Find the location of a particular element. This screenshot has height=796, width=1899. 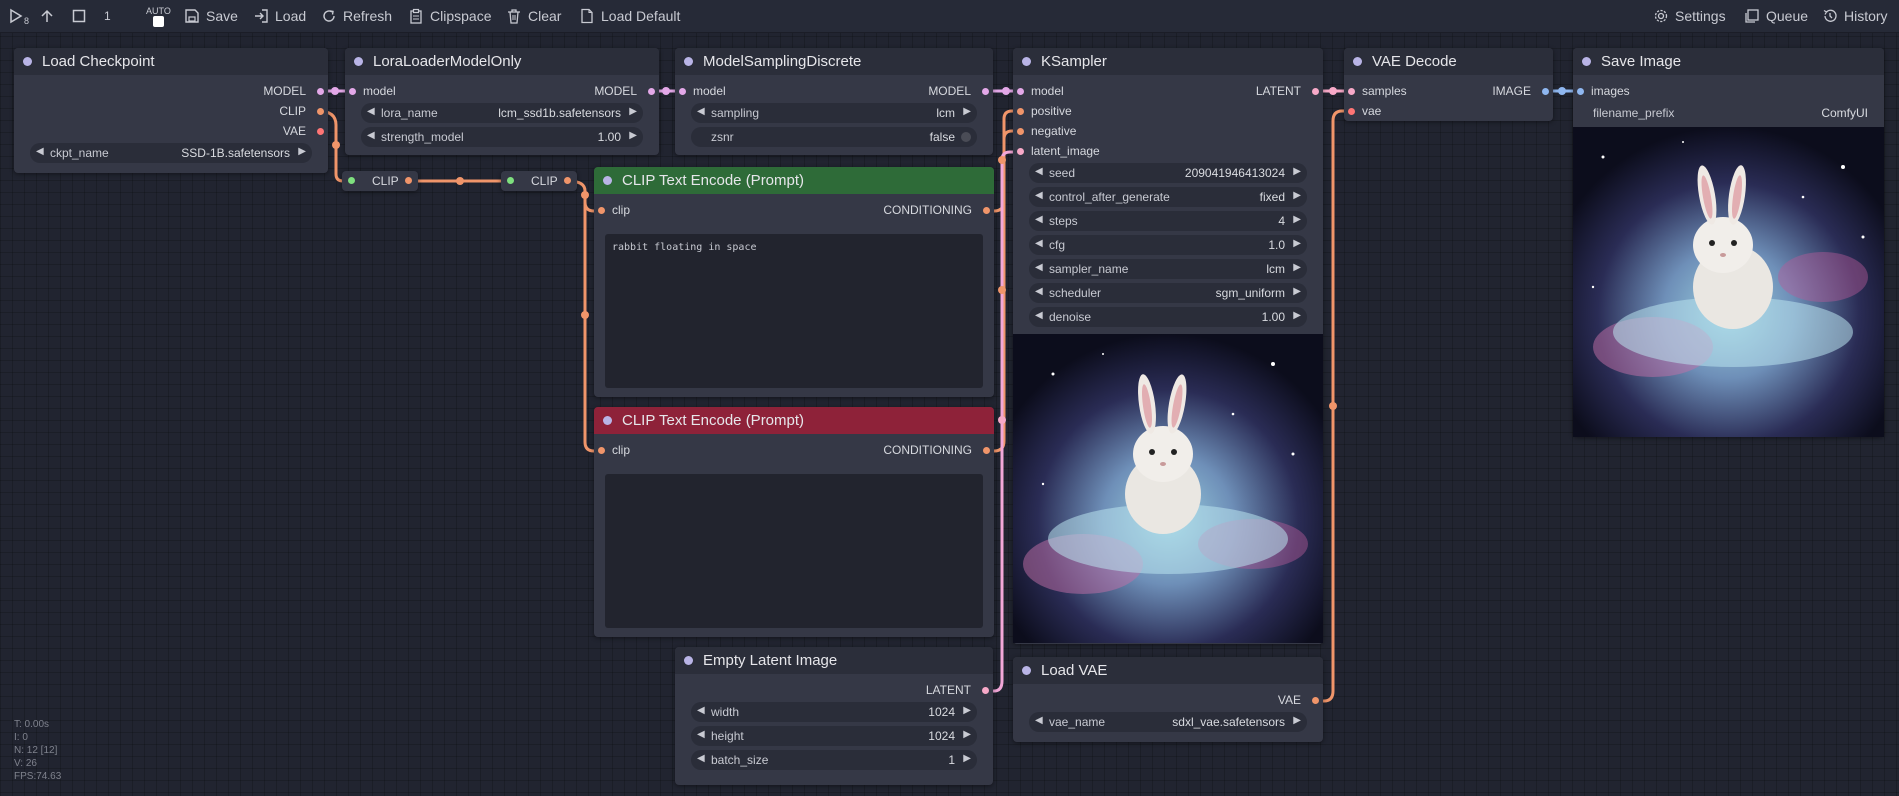

input-negative-slot is located at coordinates (1020, 131).